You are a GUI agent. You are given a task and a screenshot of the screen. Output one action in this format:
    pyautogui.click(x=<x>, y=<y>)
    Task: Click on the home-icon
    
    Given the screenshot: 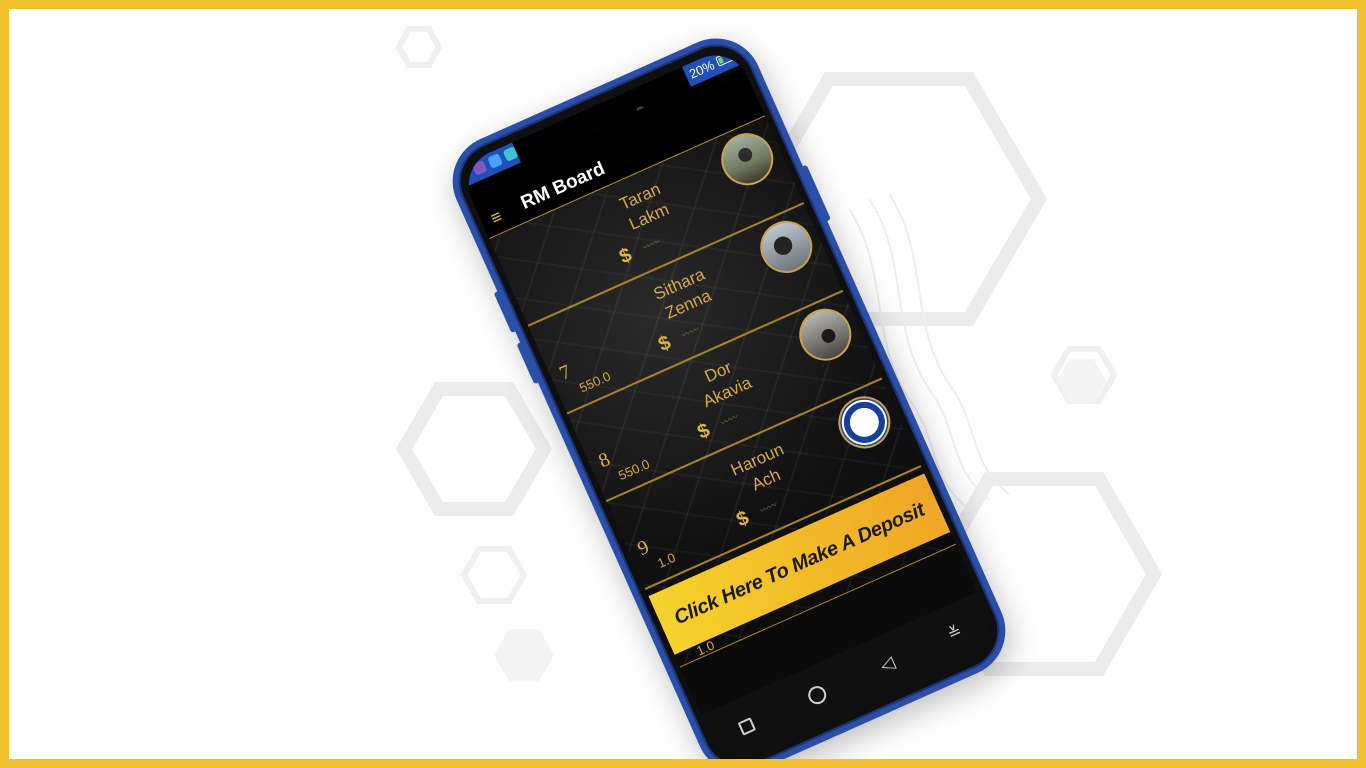 What is the action you would take?
    pyautogui.click(x=817, y=695)
    